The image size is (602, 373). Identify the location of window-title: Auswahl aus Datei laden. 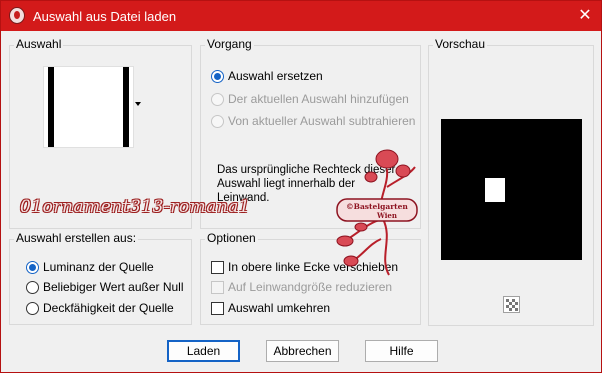
(105, 16).